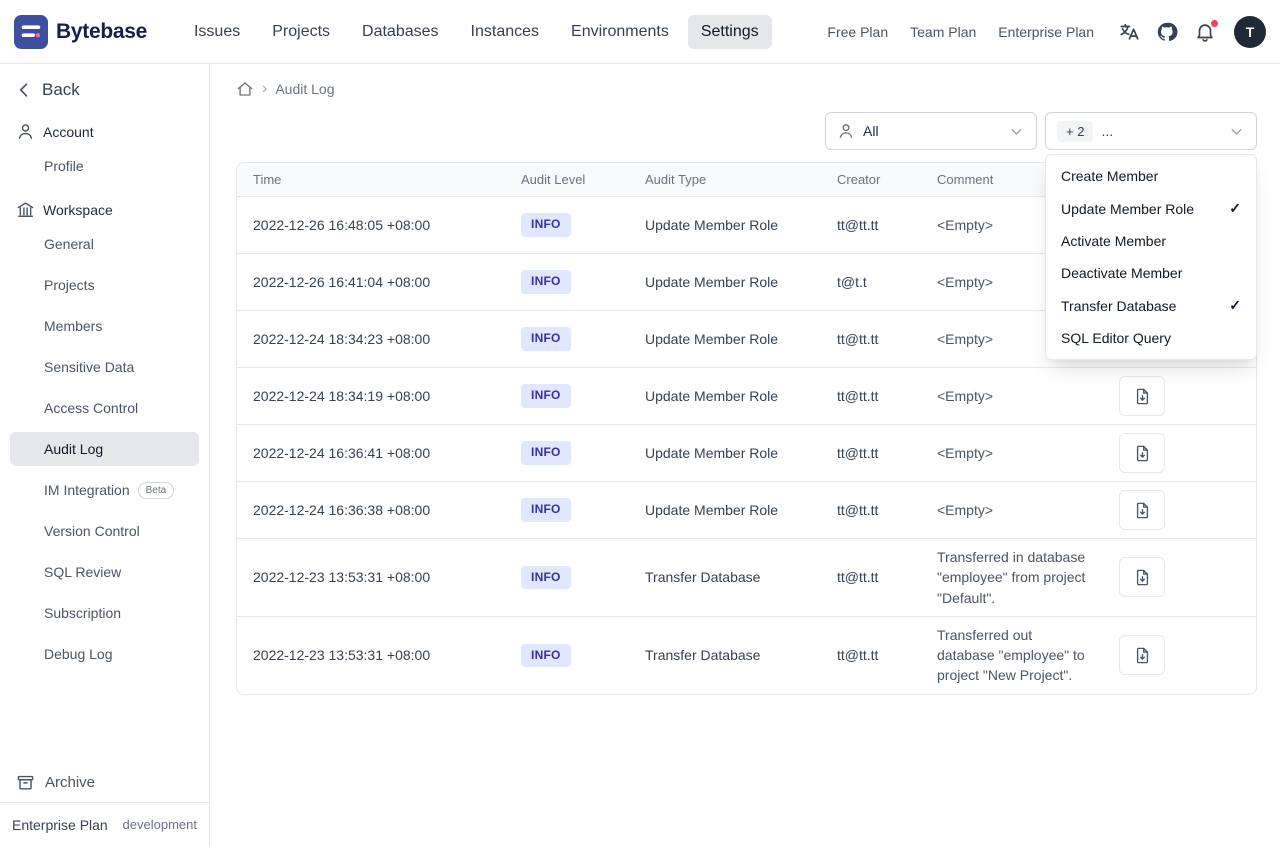  I want to click on breadcrumb: › Audit Log, so click(746, 89).